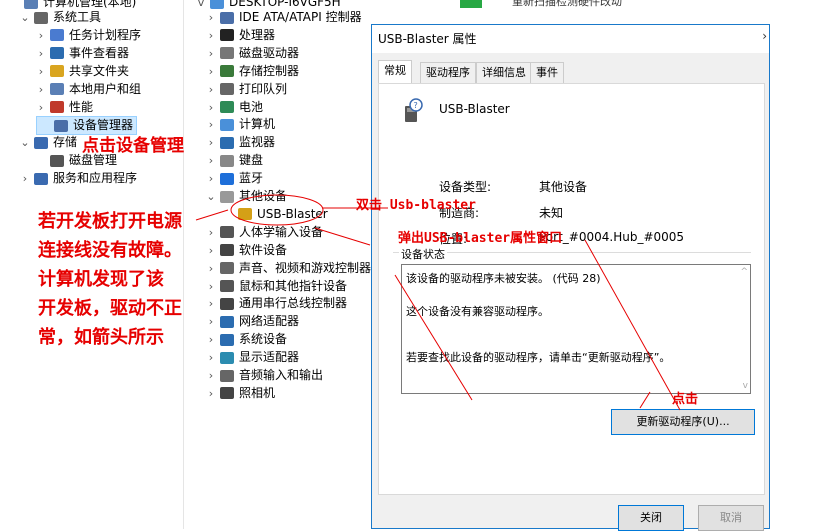 Image resolution: width=831 pixels, height=531 pixels. Describe the element at coordinates (110, 308) in the screenshot. I see `annotation-note-line-4: 开发板，驱动不正` at that location.